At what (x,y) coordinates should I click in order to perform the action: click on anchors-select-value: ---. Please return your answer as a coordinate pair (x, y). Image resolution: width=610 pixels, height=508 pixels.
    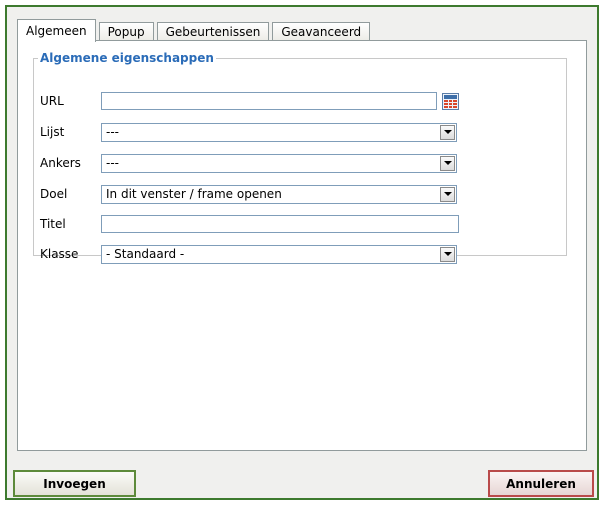
    Looking at the image, I should click on (112, 163).